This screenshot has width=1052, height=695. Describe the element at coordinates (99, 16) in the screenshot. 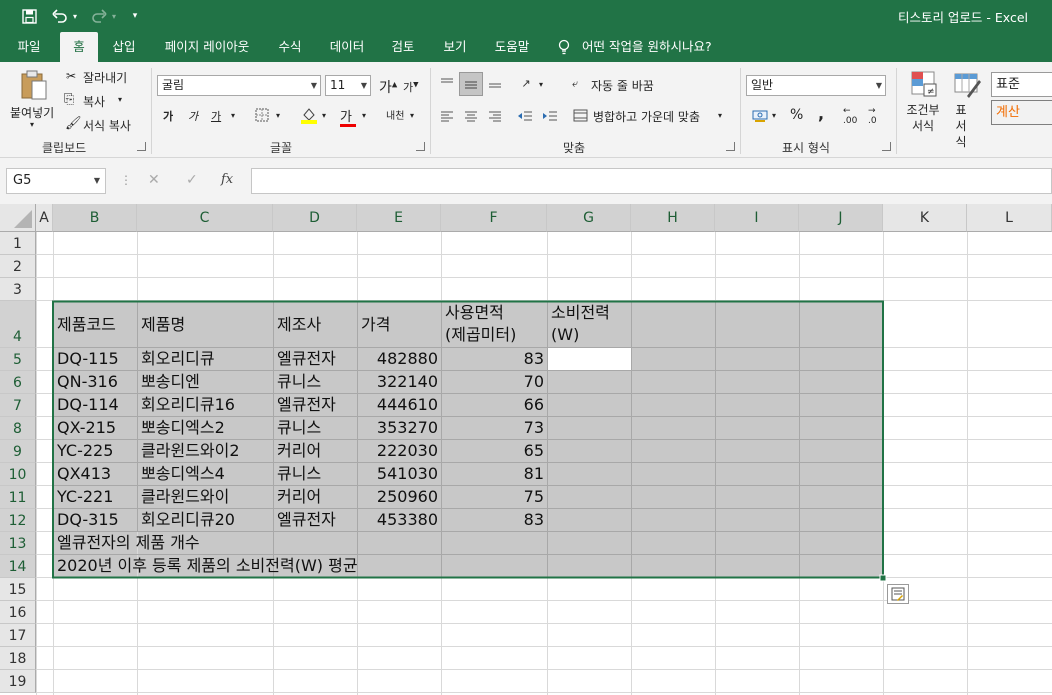

I see `redo-icon` at that location.